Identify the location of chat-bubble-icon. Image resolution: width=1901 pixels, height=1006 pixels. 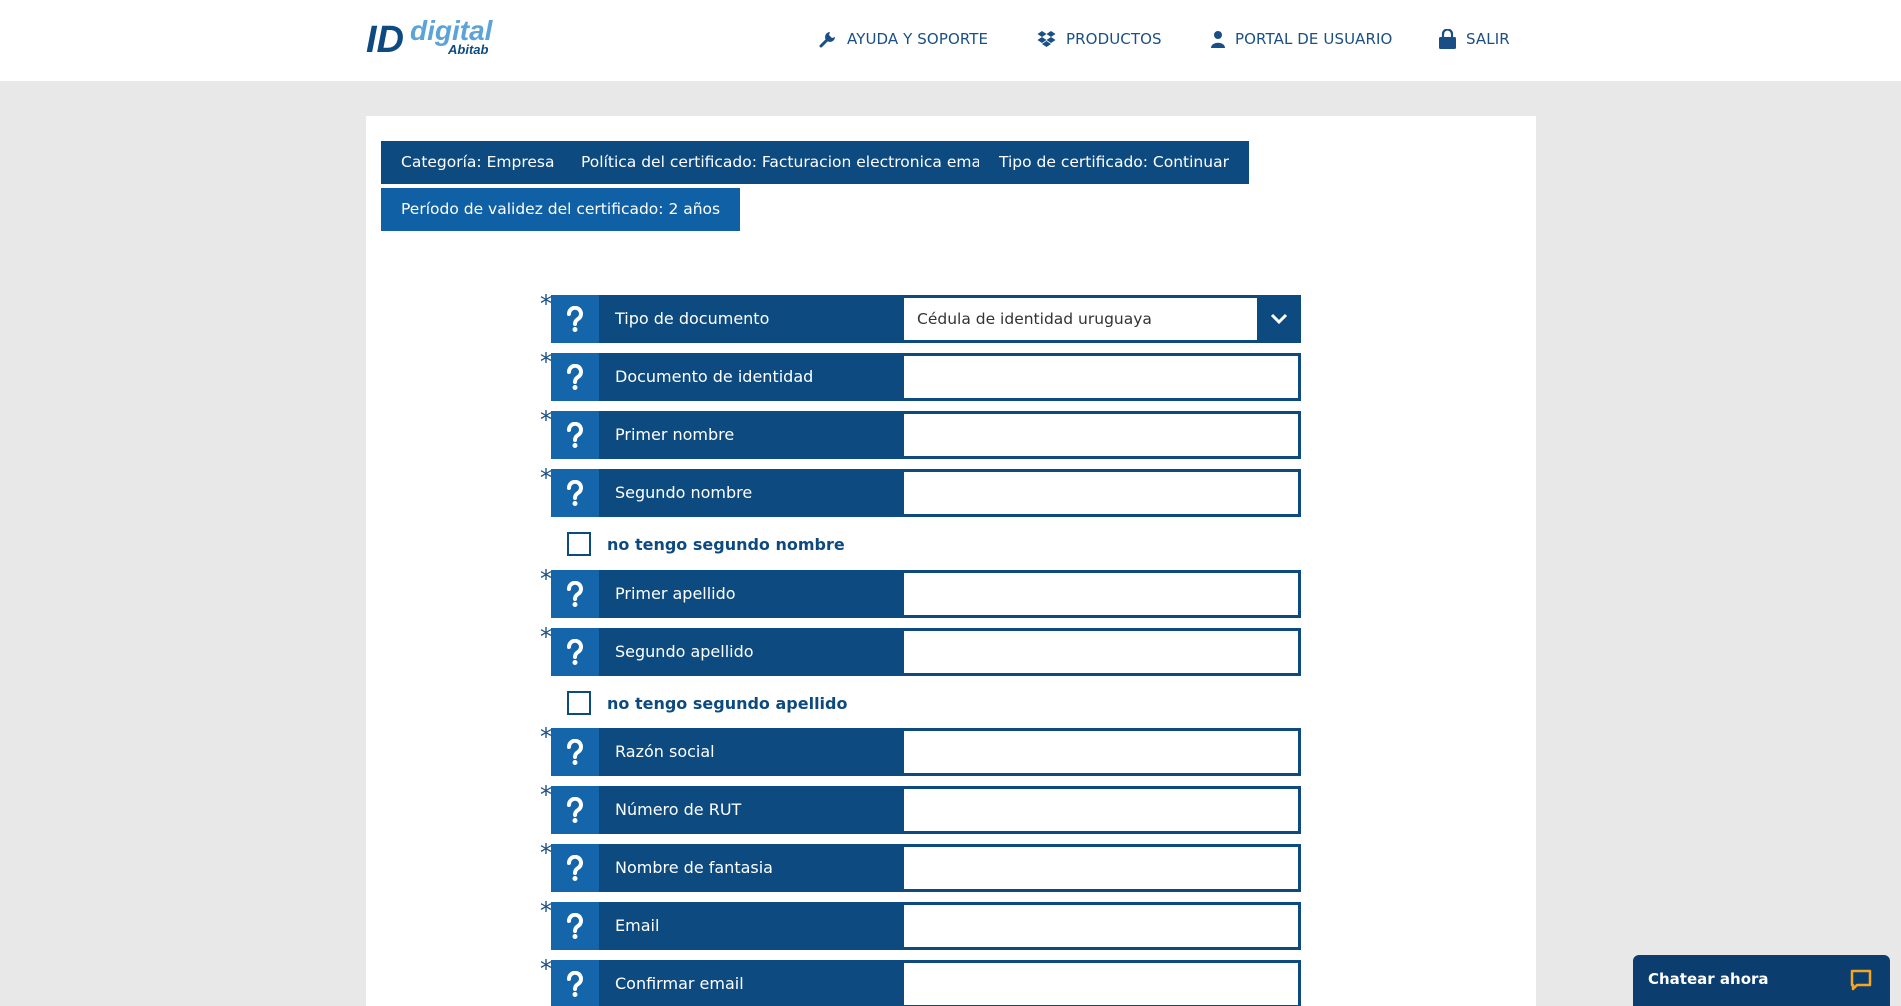
(1861, 980).